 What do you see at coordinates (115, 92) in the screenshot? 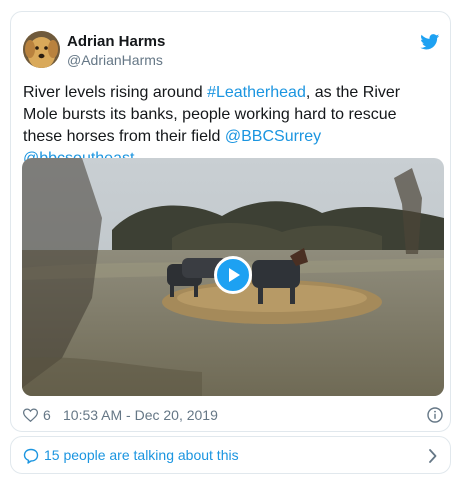
I see `tweet-text-part: River levels rising around` at bounding box center [115, 92].